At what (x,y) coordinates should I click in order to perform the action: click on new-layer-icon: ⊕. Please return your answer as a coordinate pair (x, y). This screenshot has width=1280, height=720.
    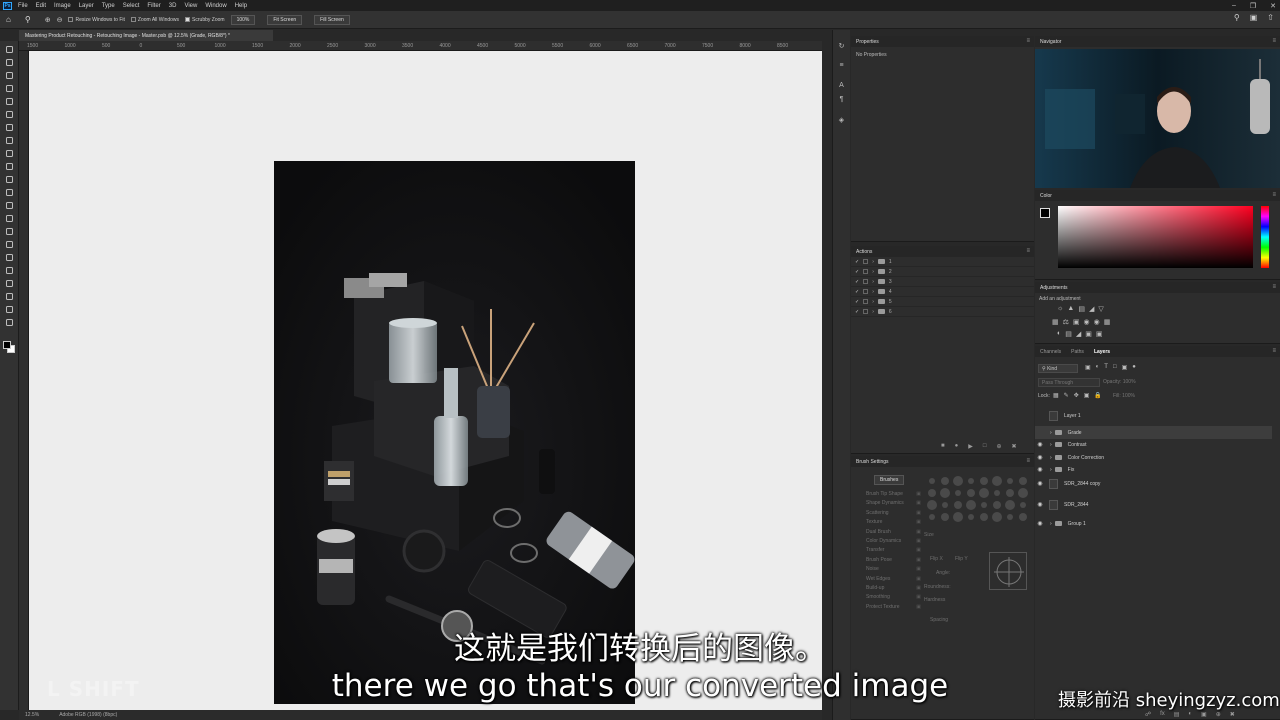
    Looking at the image, I should click on (1218, 714).